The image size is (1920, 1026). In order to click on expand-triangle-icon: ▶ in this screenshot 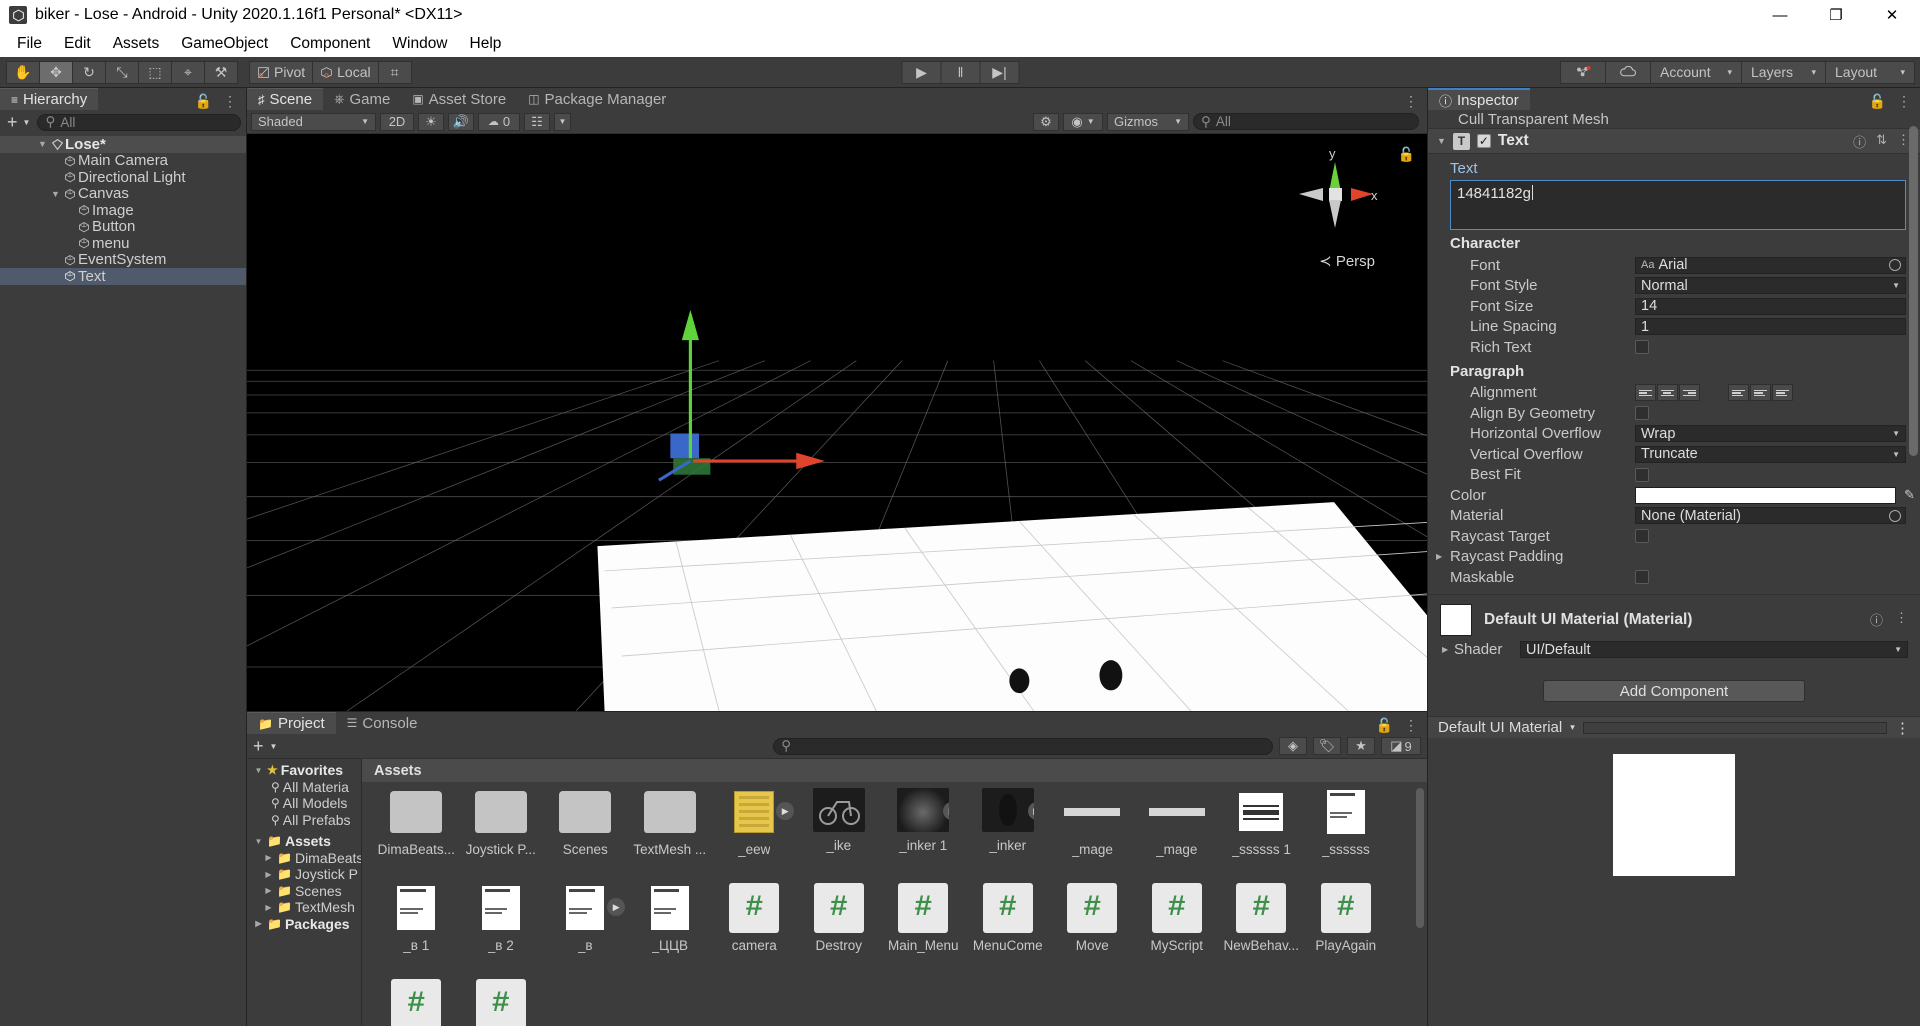, I will do `click(268, 857)`.